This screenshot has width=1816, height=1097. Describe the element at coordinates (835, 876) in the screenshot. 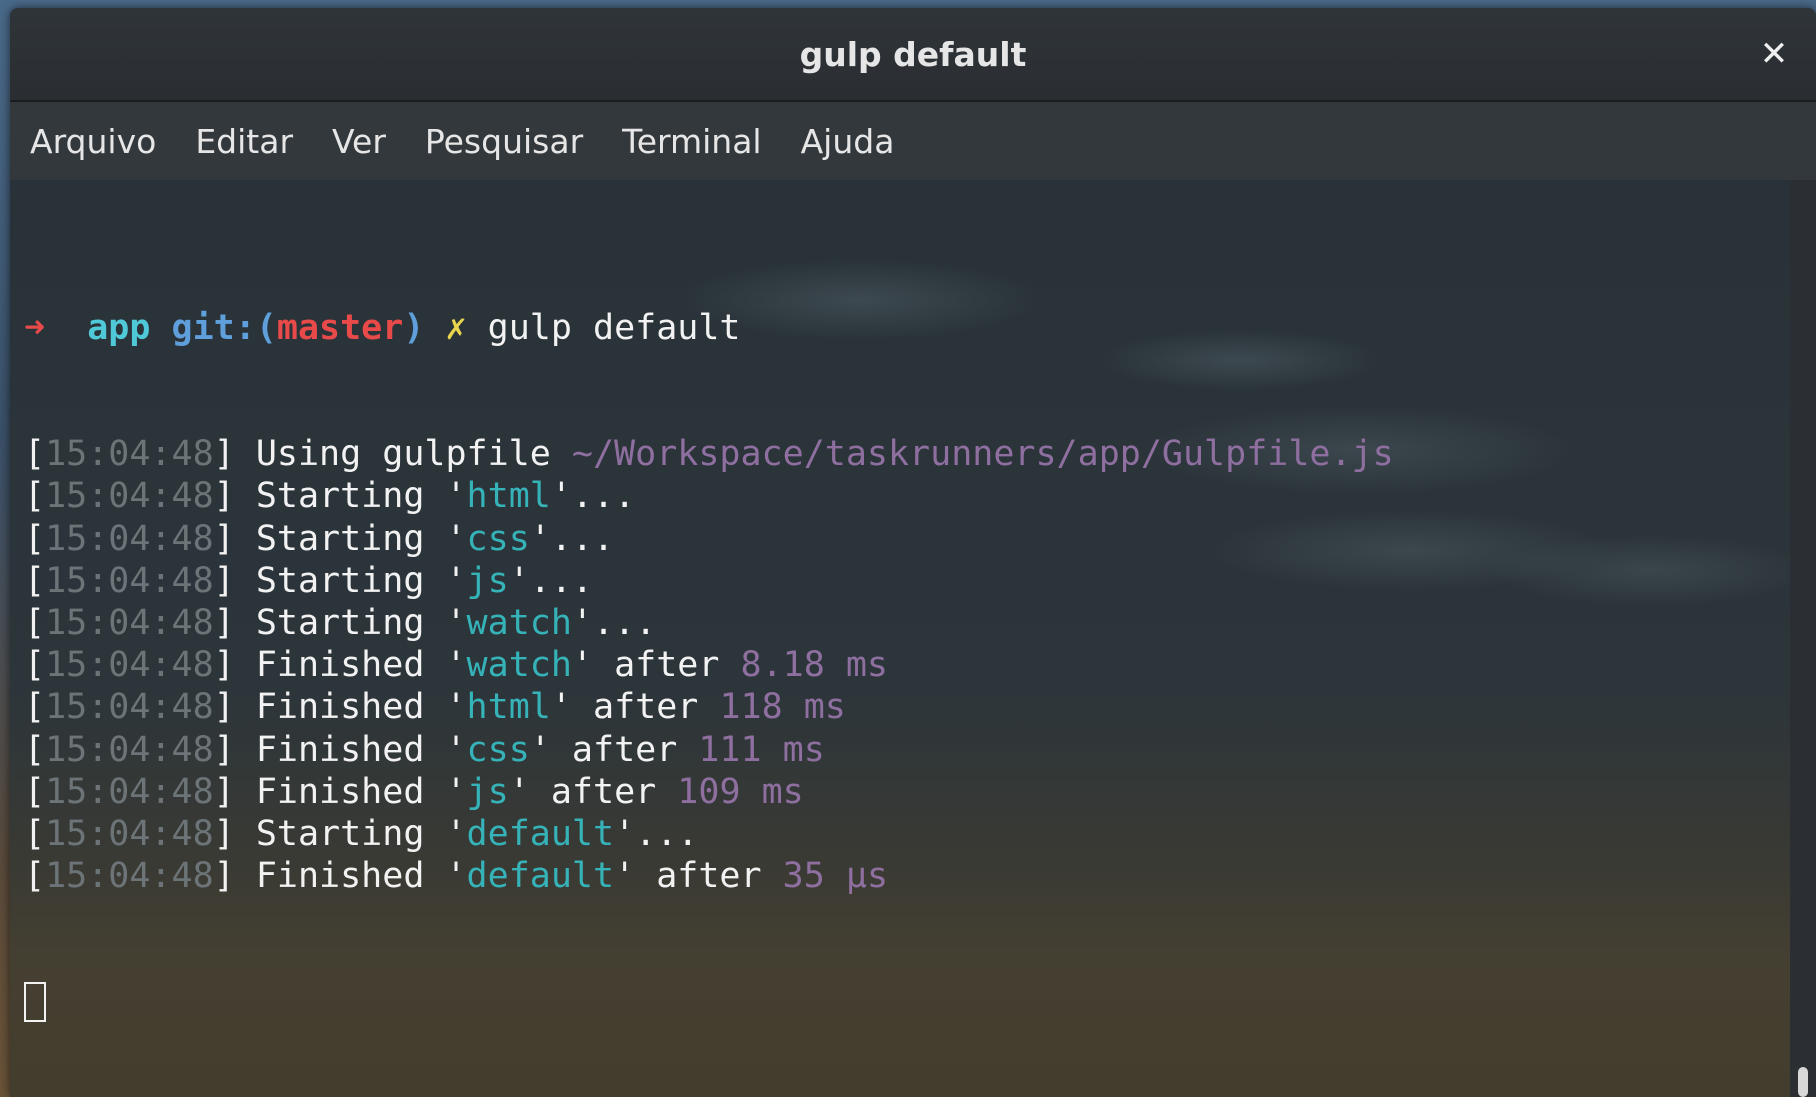

I see `task-duration: 35 μs` at that location.